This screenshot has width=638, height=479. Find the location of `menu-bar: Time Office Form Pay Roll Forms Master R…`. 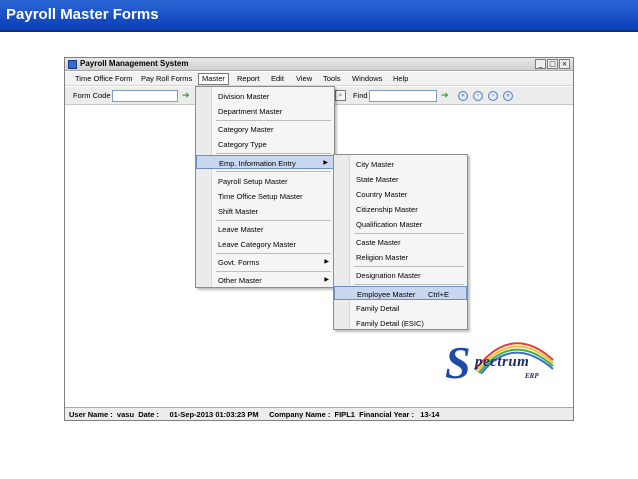

menu-bar: Time Office Form Pay Roll Forms Master R… is located at coordinates (319, 79).